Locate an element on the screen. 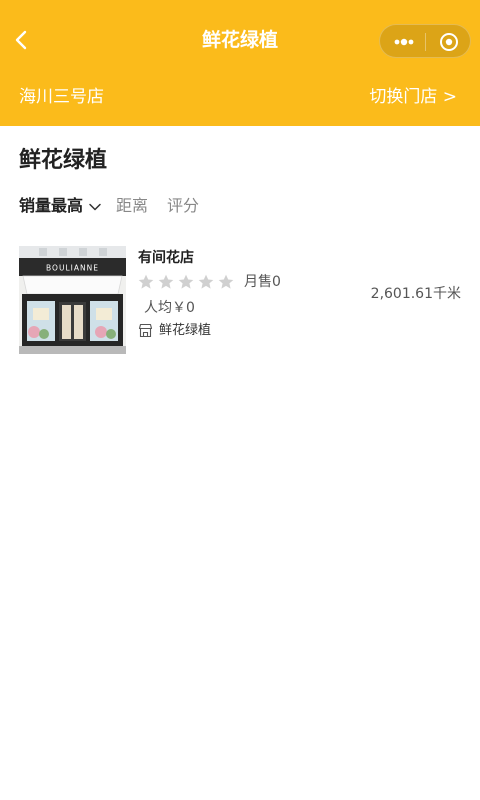  chevron-down-icon is located at coordinates (95, 207).